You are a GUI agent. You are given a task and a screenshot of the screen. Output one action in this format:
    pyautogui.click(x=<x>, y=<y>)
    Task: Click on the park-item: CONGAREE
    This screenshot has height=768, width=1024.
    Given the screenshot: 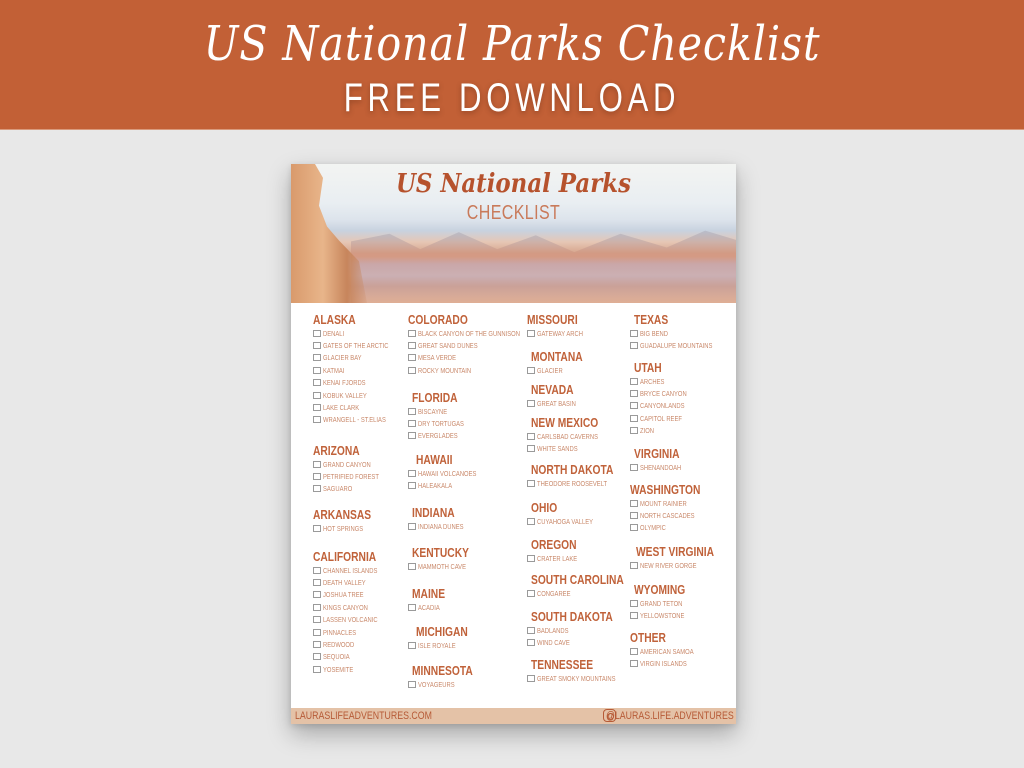 What is the action you would take?
    pyautogui.click(x=585, y=593)
    